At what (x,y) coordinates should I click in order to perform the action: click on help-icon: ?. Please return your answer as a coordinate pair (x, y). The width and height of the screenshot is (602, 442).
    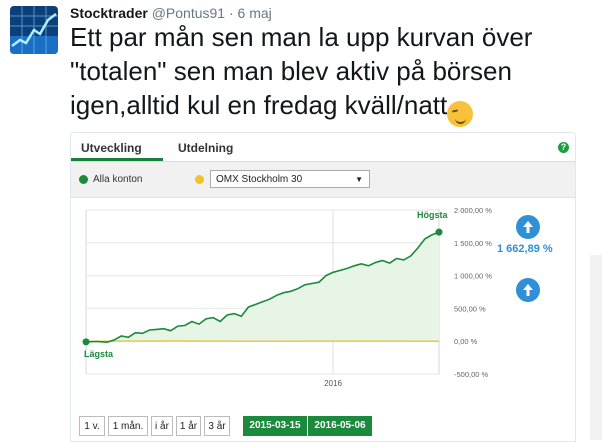
    Looking at the image, I should click on (563, 147).